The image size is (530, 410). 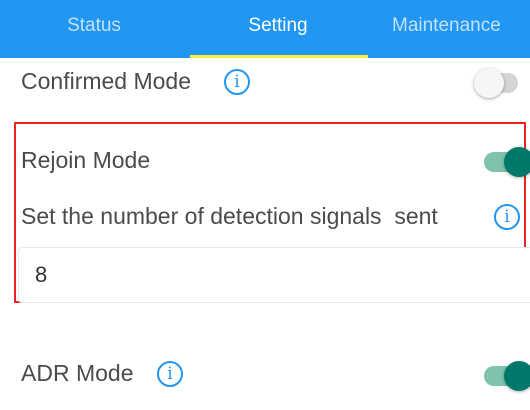 What do you see at coordinates (274, 275) in the screenshot?
I see `detection-signals-input` at bounding box center [274, 275].